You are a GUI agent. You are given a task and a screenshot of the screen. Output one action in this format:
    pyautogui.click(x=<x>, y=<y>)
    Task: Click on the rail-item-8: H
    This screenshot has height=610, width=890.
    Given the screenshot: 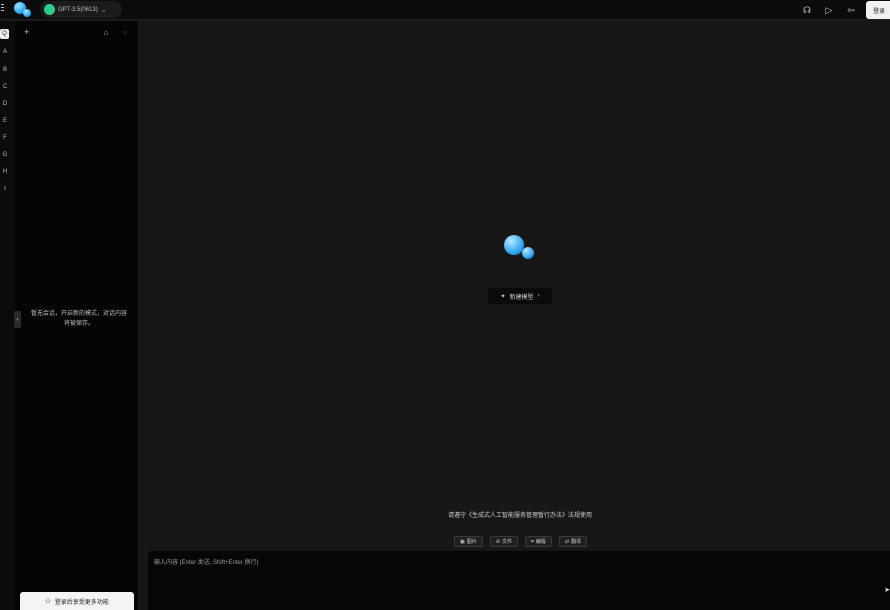 What is the action you would take?
    pyautogui.click(x=5, y=172)
    